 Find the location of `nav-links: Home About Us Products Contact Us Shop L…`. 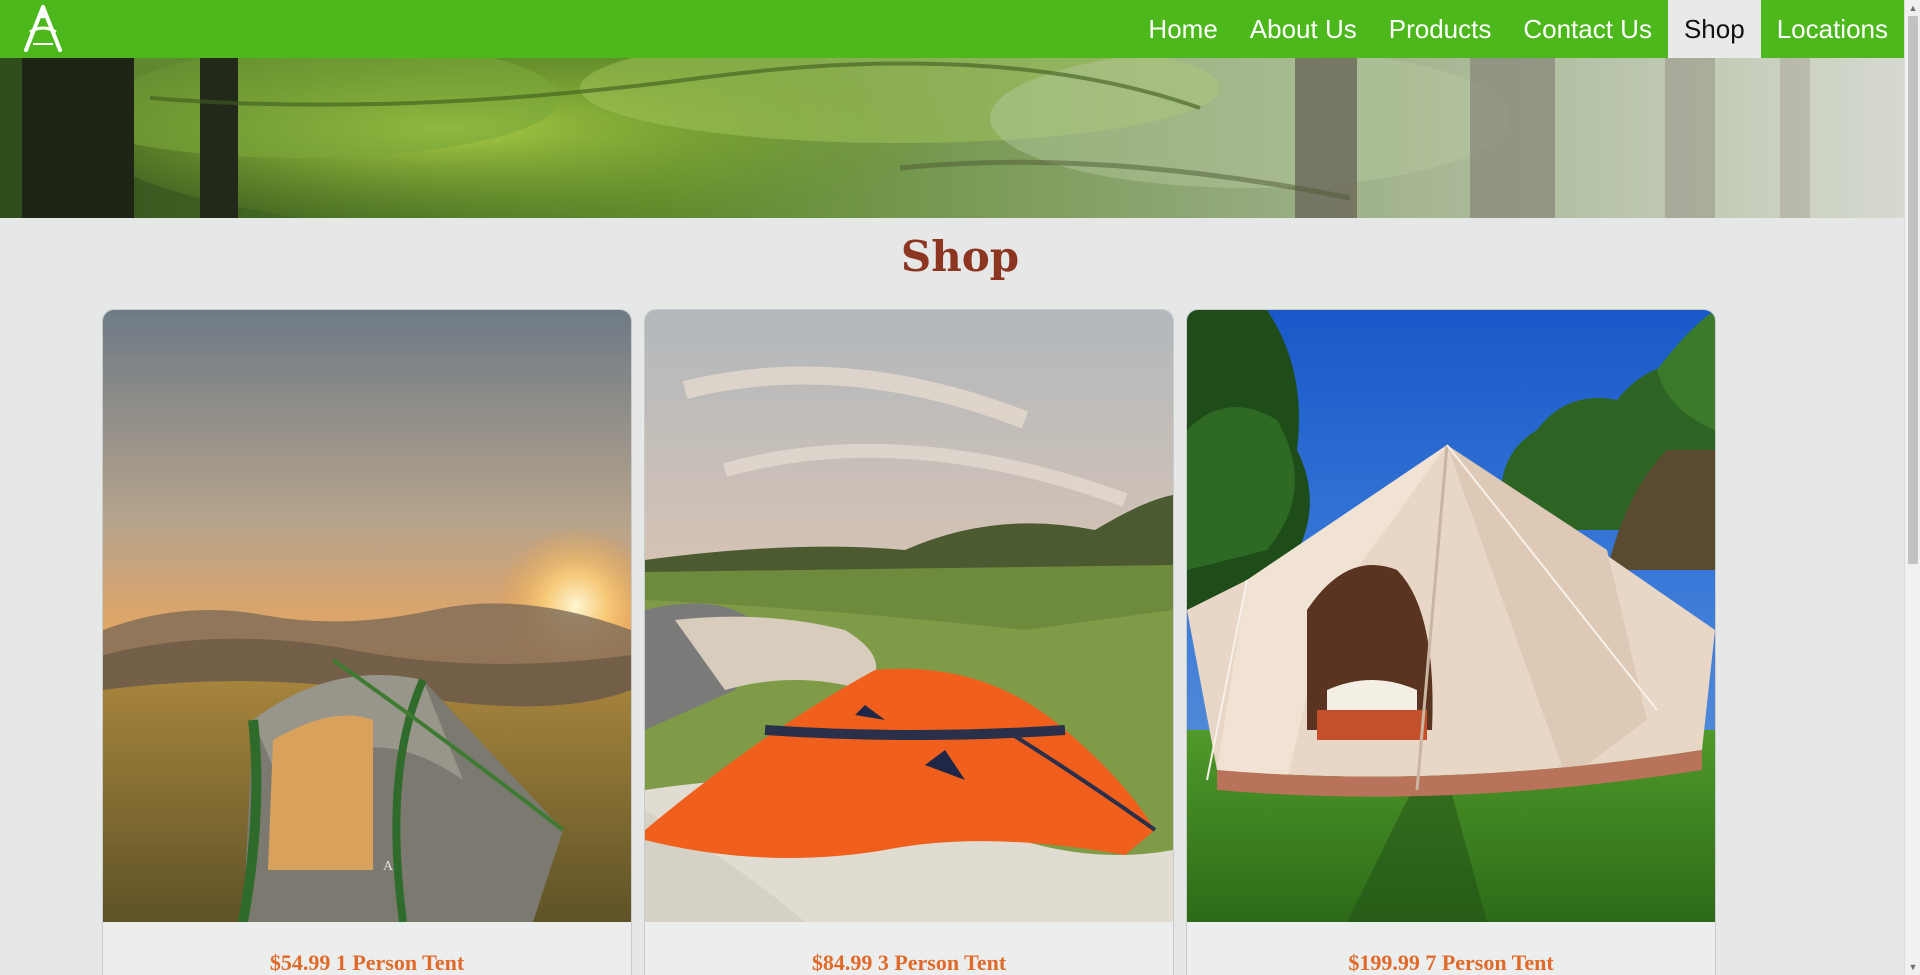

nav-links: Home About Us Products Contact Us Shop L… is located at coordinates (1518, 29).